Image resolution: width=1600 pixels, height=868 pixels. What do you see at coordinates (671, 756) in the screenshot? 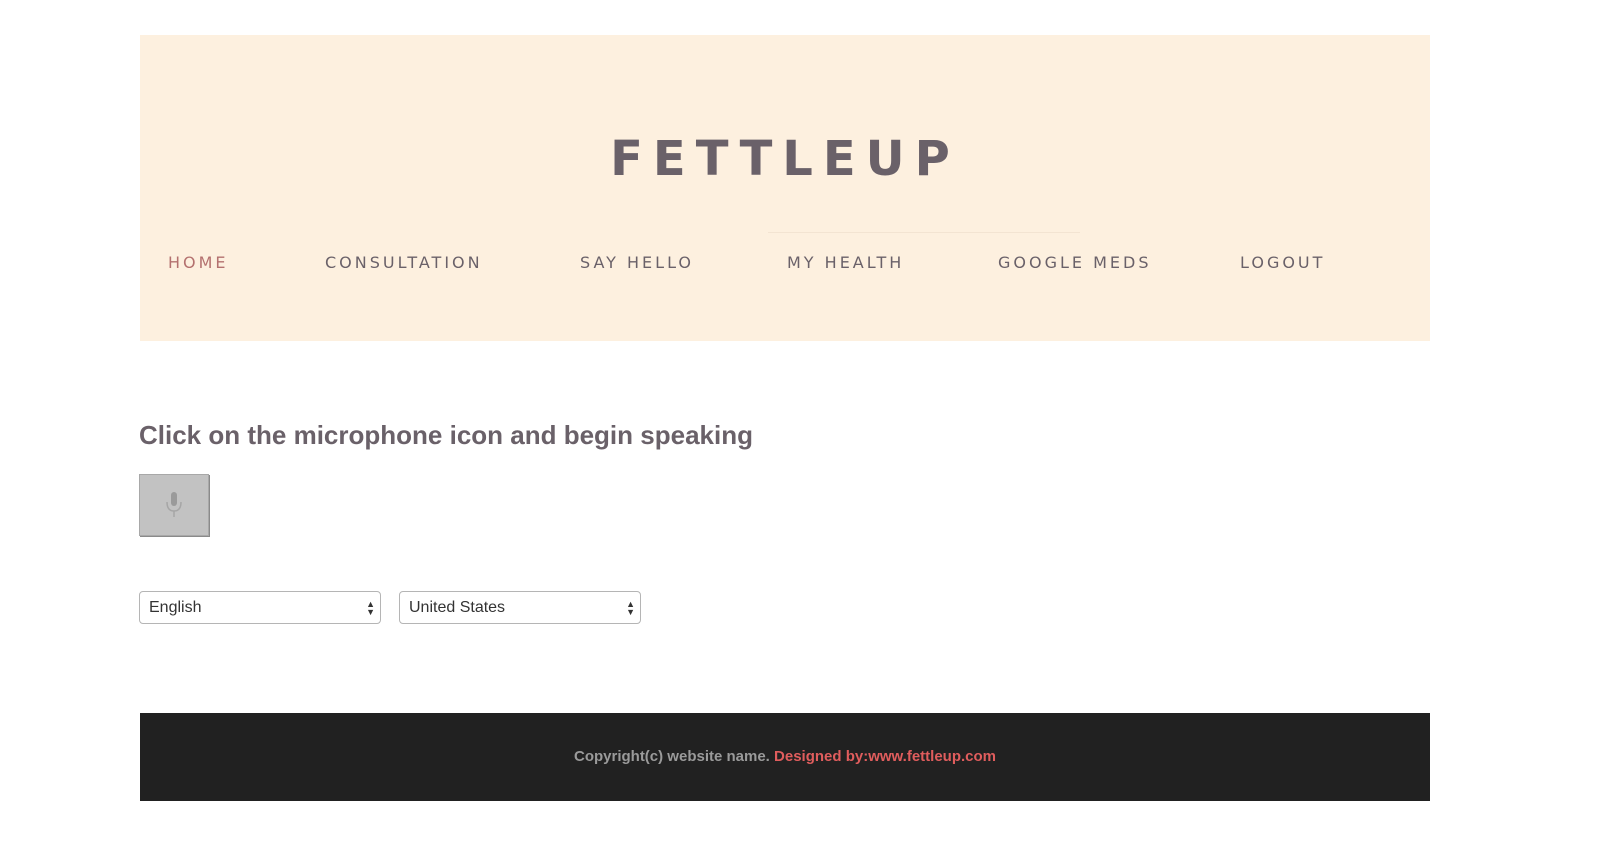
I see `footer-copyright: Copyright(c) website name.` at bounding box center [671, 756].